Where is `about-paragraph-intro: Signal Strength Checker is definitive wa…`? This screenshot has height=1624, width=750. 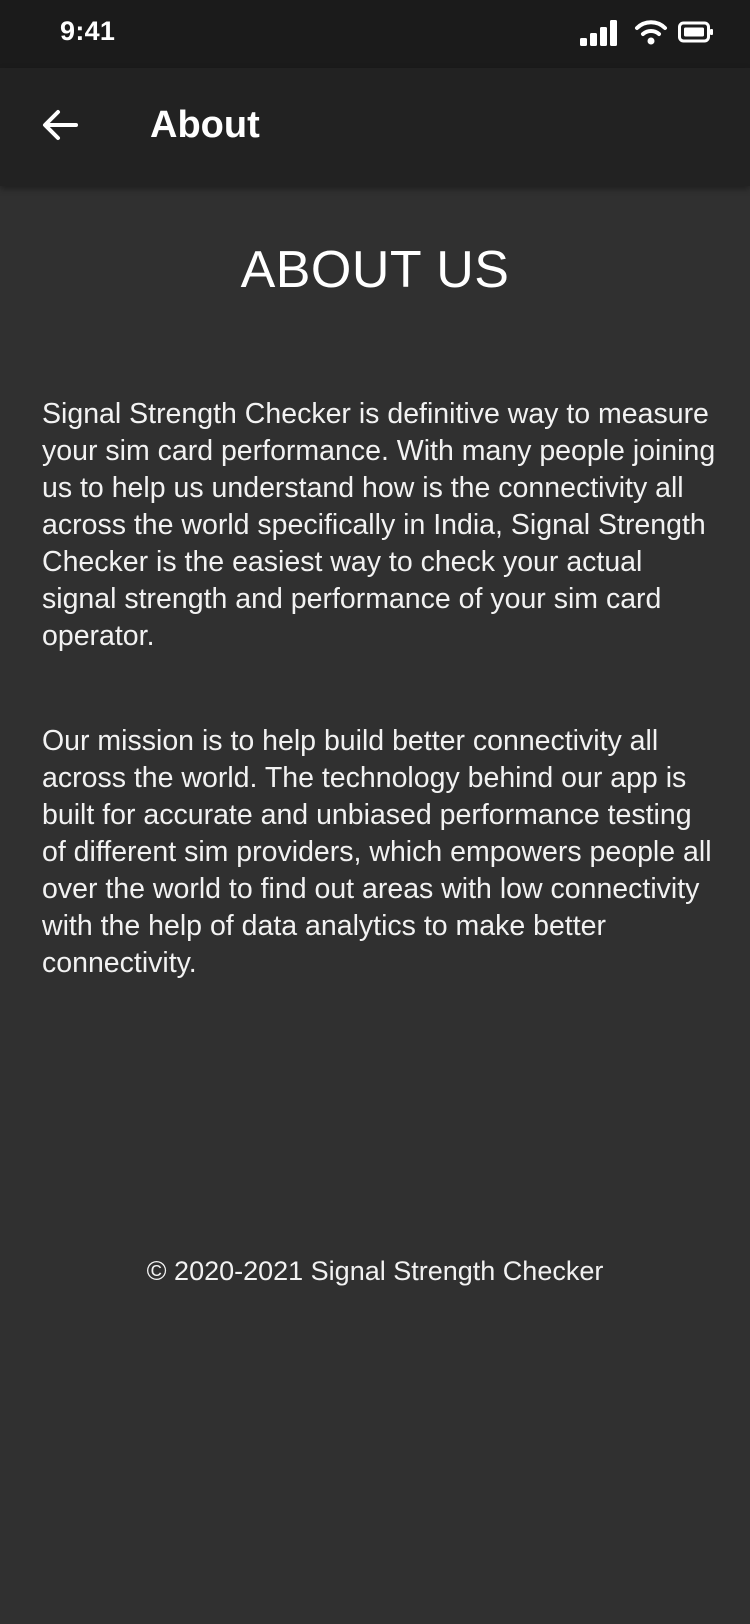
about-paragraph-intro: Signal Strength Checker is definitive wa… is located at coordinates (379, 525).